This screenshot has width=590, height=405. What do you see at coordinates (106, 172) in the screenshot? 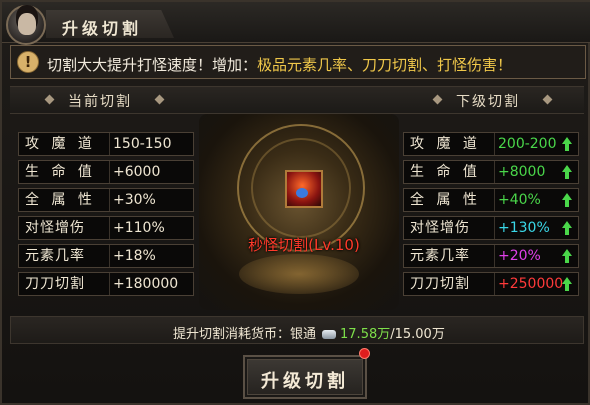
I see `current-stat-row: 生 命 值 +6000` at bounding box center [106, 172].